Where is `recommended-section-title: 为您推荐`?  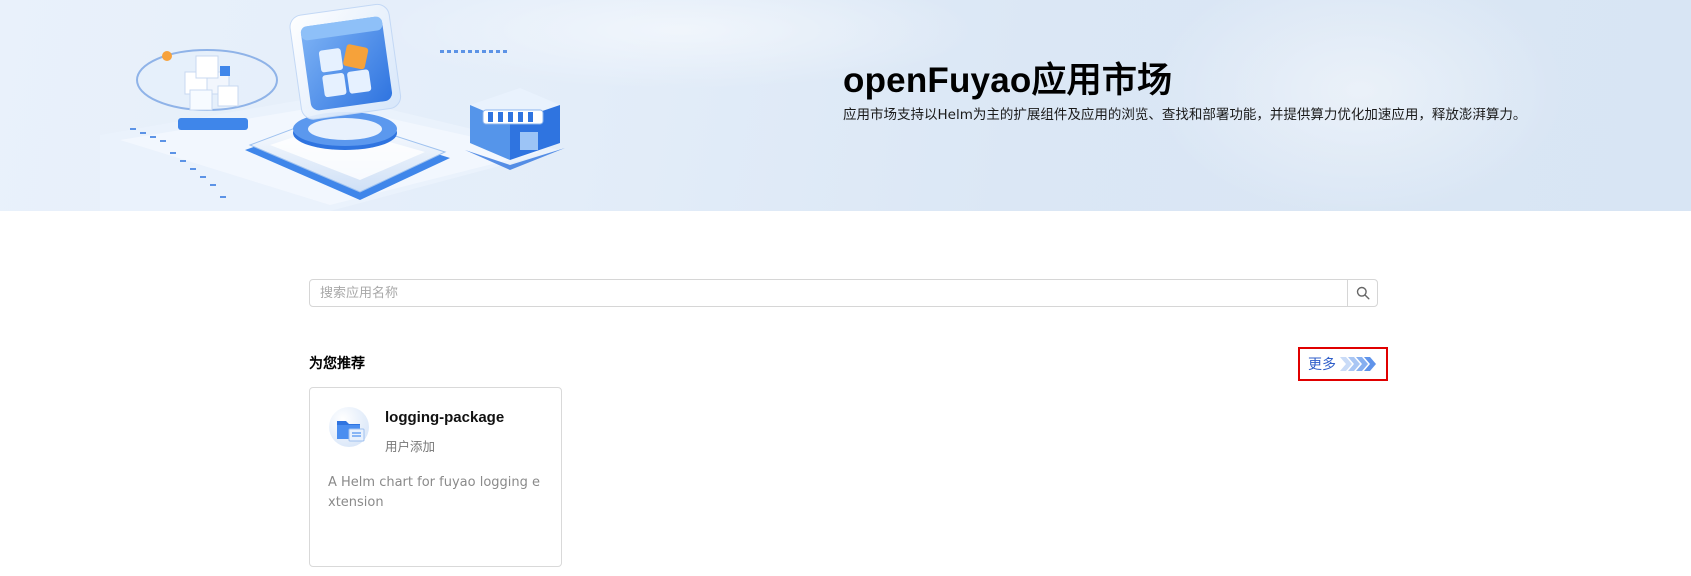 recommended-section-title: 为您推荐 is located at coordinates (337, 364).